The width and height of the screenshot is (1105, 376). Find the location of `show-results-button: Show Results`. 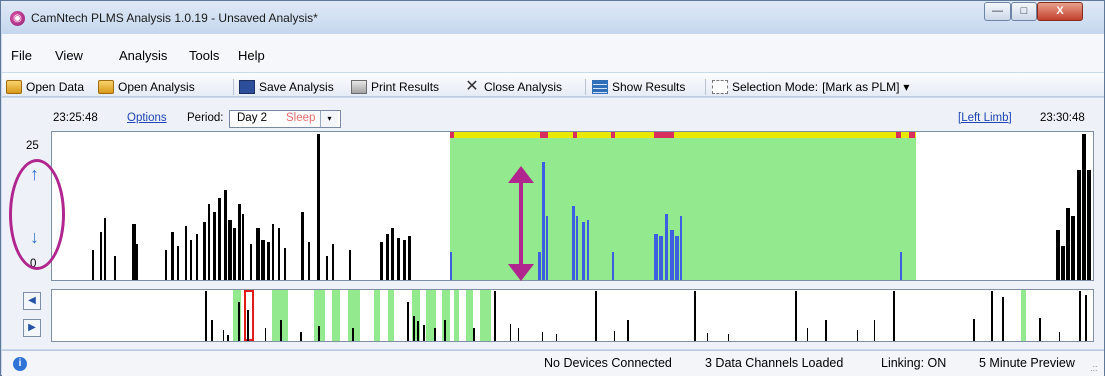

show-results-button: Show Results is located at coordinates (638, 87).